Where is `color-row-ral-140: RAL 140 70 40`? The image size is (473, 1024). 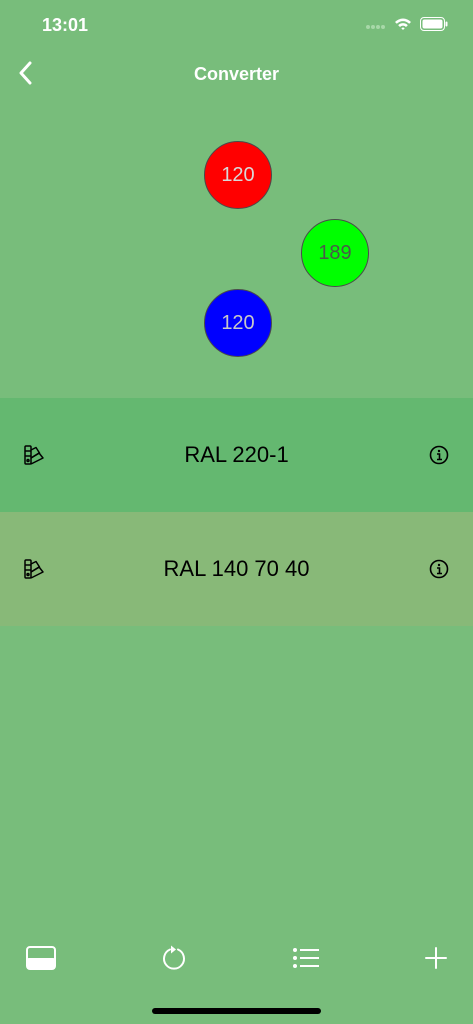
color-row-ral-140: RAL 140 70 40 is located at coordinates (236, 569).